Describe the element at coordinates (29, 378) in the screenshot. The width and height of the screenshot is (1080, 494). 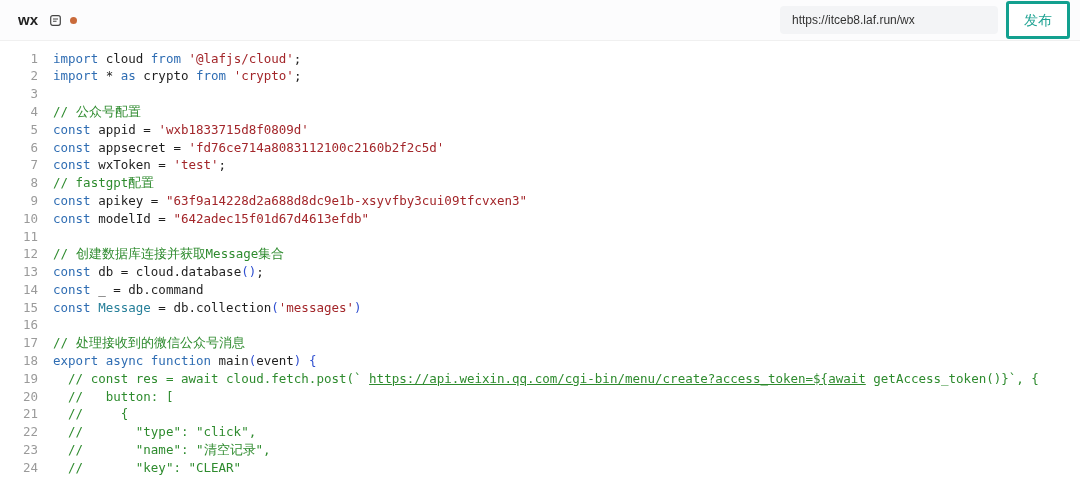
I see `line-number: 19` at that location.